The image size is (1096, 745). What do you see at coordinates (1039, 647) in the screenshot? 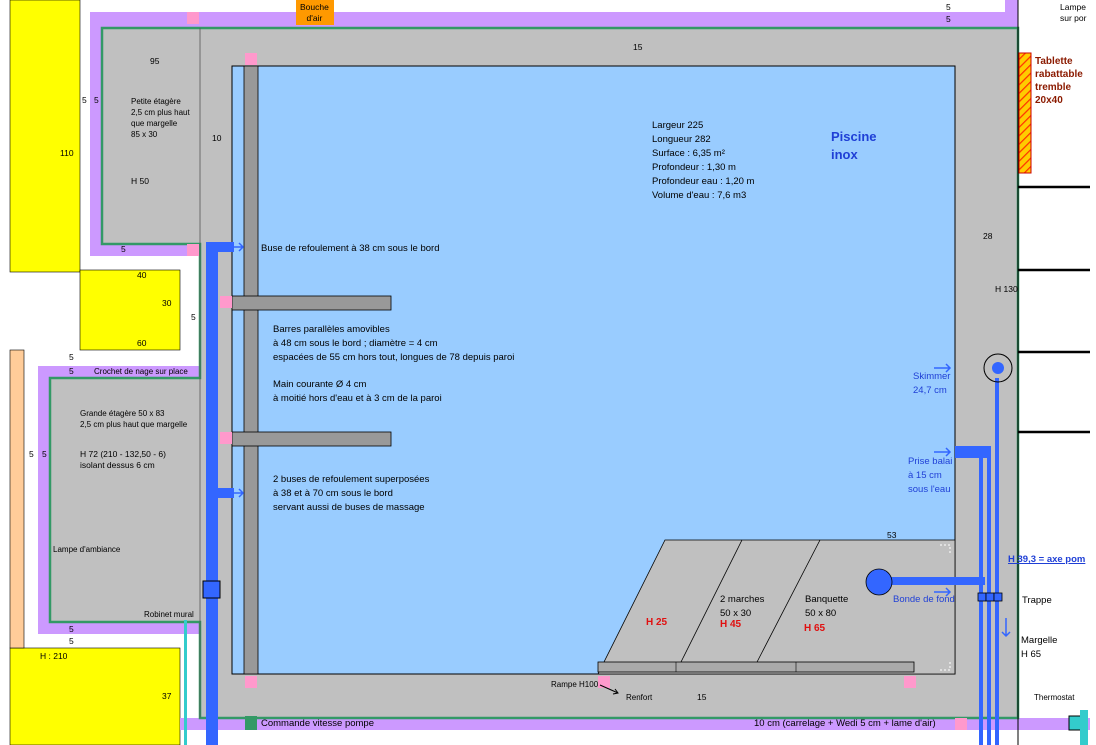
I see `margelle-label: Margelle H 65` at bounding box center [1039, 647].